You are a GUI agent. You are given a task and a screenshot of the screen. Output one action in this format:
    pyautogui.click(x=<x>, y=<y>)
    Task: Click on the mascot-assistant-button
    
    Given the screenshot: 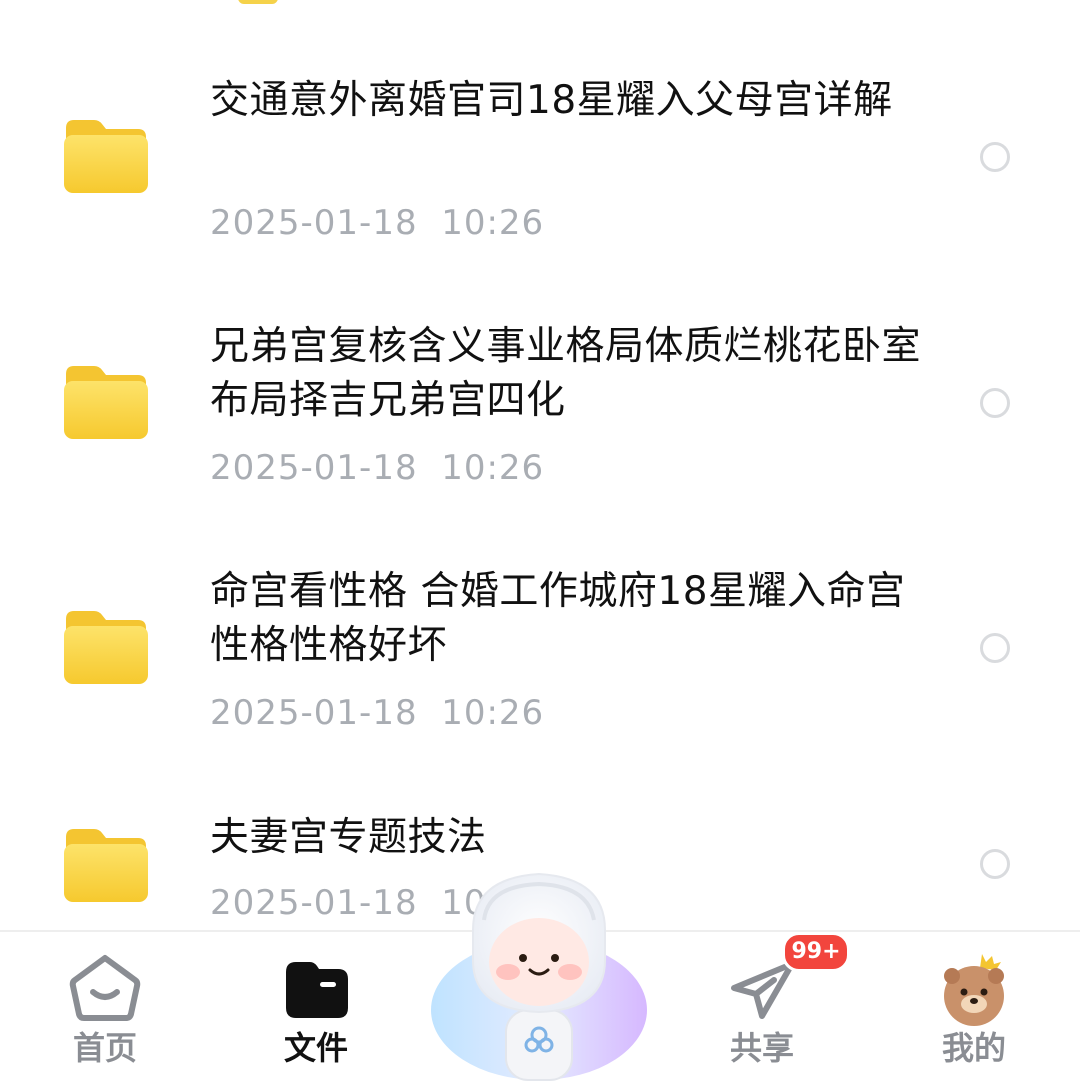 What is the action you would take?
    pyautogui.click(x=539, y=976)
    